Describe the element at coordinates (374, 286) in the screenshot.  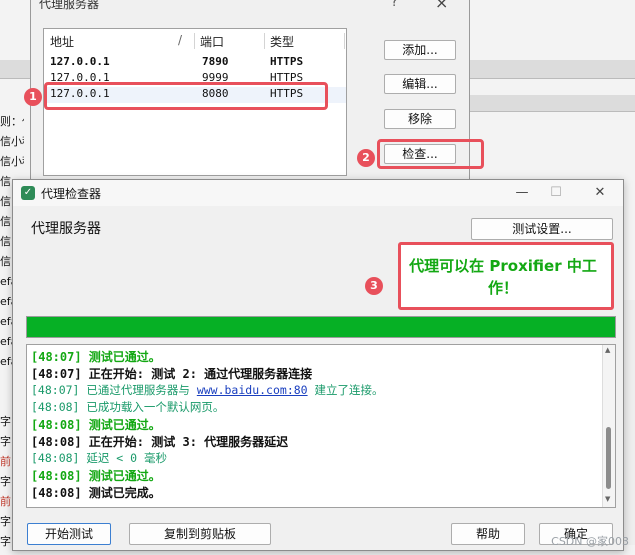
I see `step-badge-3: 3` at that location.